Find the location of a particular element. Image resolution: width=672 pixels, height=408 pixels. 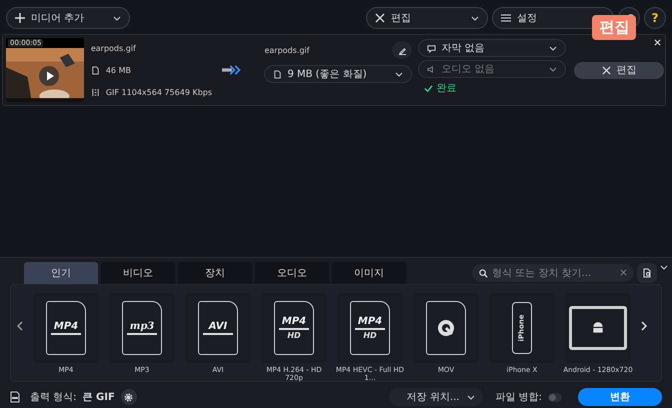

document-icon: MP4 is located at coordinates (66, 328).